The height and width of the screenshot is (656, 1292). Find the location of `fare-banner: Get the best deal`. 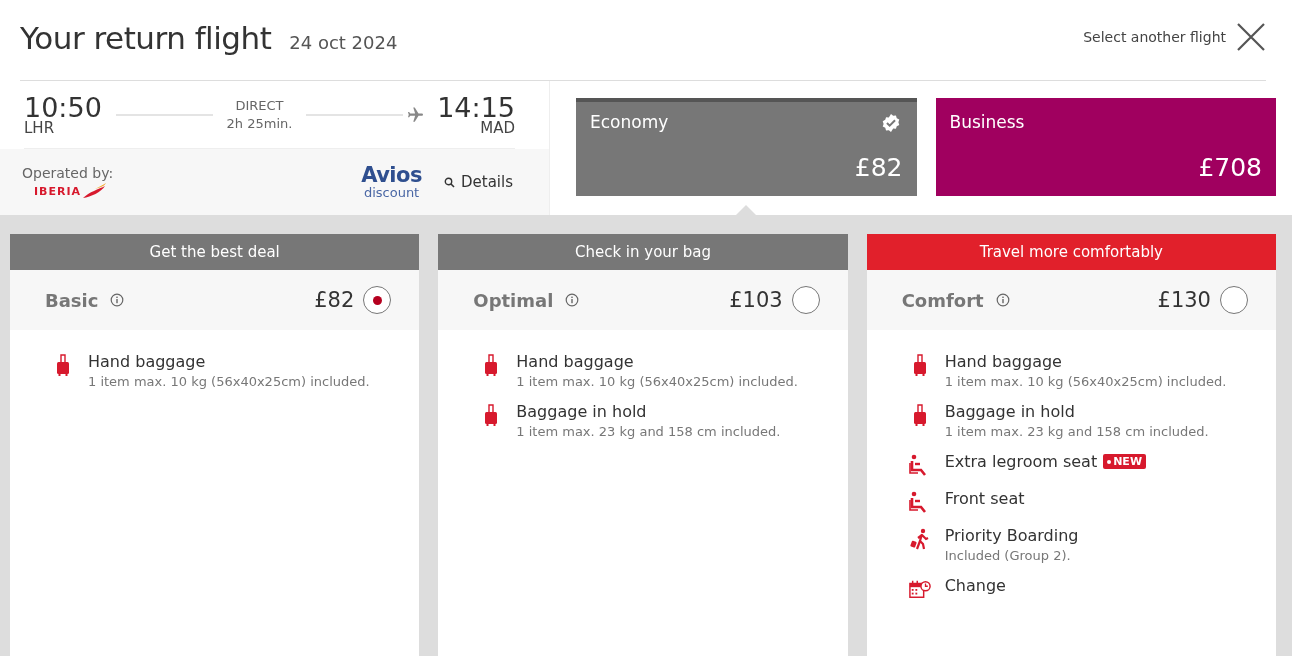

fare-banner: Get the best deal is located at coordinates (215, 252).